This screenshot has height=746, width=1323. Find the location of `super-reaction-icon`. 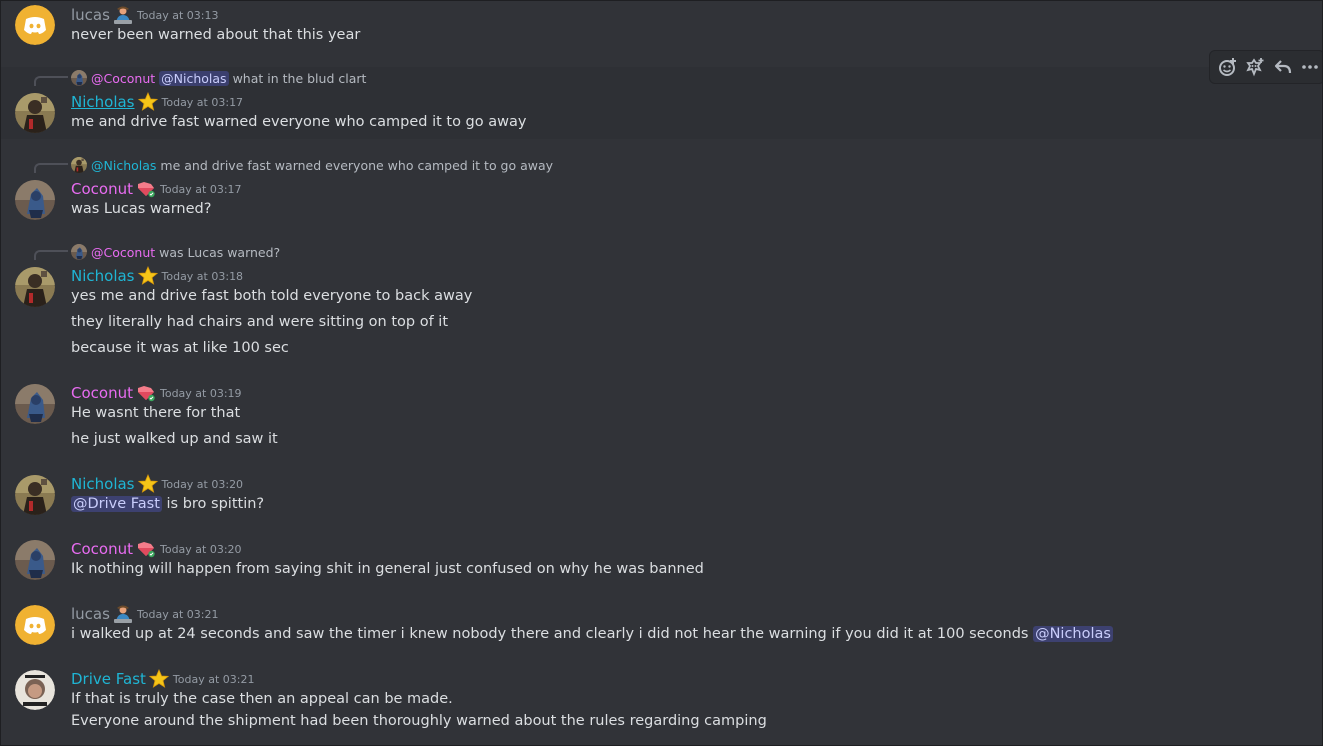

super-reaction-icon is located at coordinates (1255, 67).